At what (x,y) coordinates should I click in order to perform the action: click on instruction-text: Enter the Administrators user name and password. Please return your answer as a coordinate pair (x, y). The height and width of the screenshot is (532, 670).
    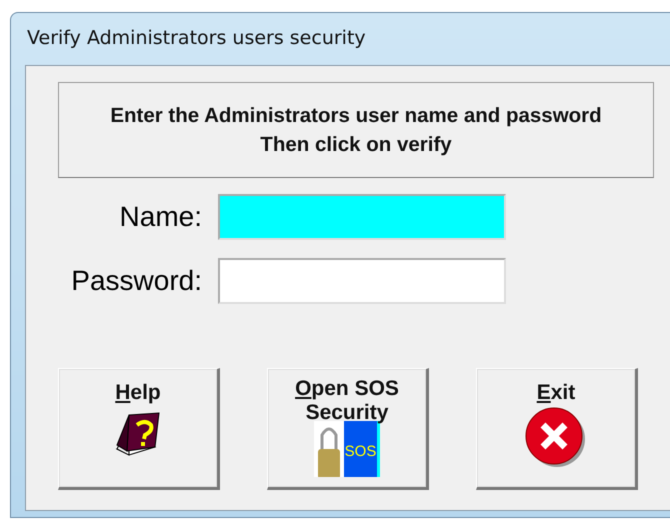
    Looking at the image, I should click on (356, 116).